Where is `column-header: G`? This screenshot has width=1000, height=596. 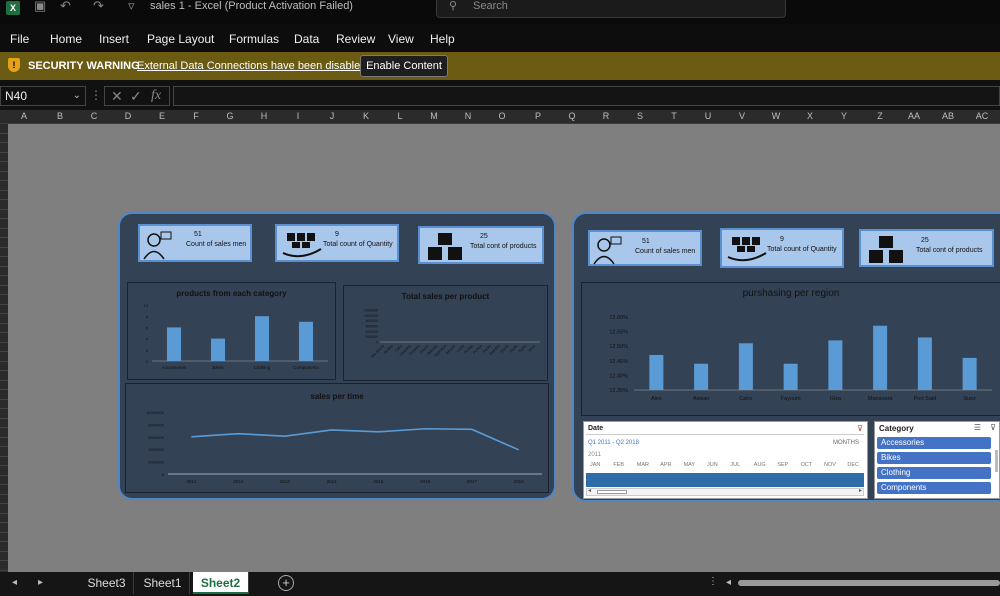 column-header: G is located at coordinates (230, 116).